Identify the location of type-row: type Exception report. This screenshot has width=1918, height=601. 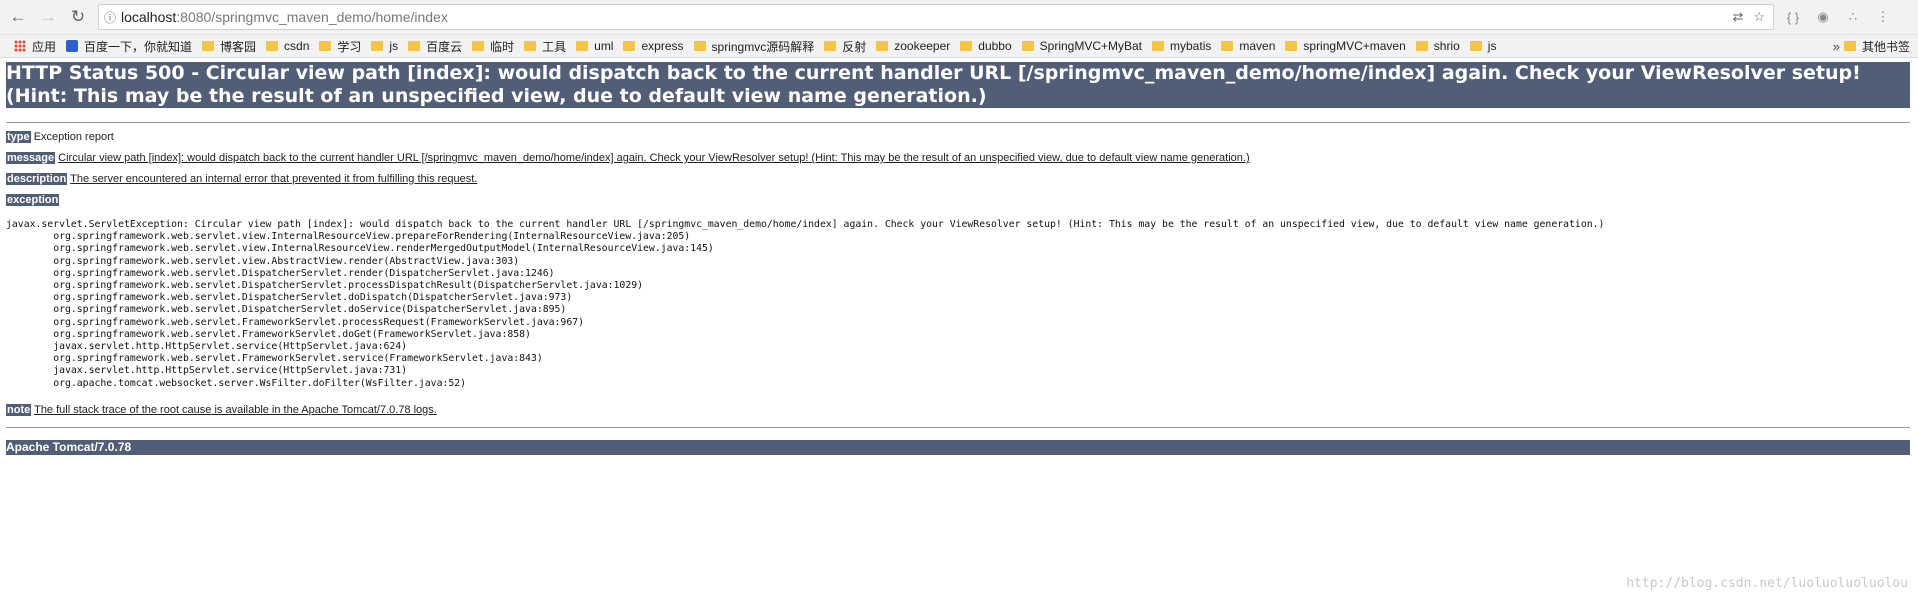
(958, 137).